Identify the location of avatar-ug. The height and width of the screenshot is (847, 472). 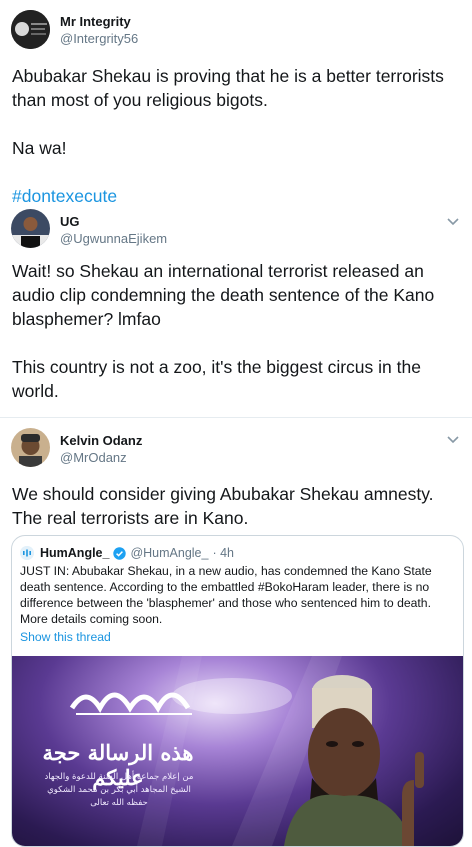
(30, 228).